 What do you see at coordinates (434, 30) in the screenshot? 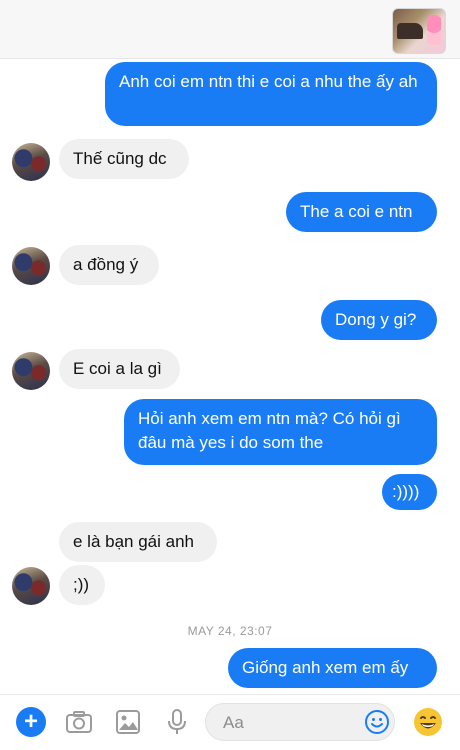
I see `thumbnail-flower-shape` at bounding box center [434, 30].